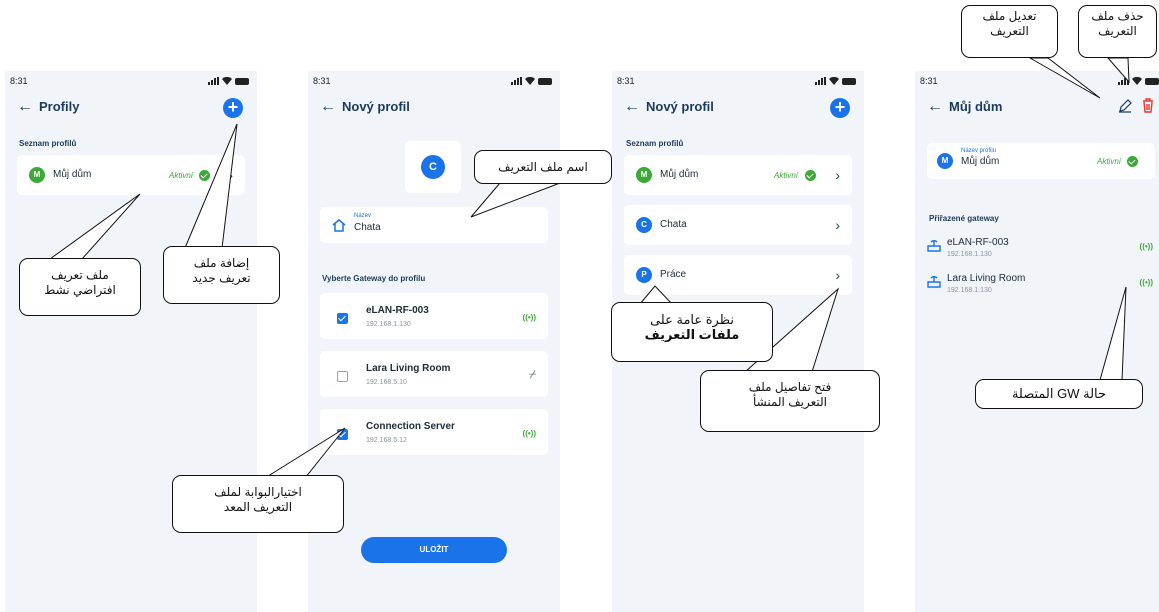 The width and height of the screenshot is (1159, 612). What do you see at coordinates (1009, 31) in the screenshot?
I see `callout-edit-profile: تعديل ملف التعريف` at bounding box center [1009, 31].